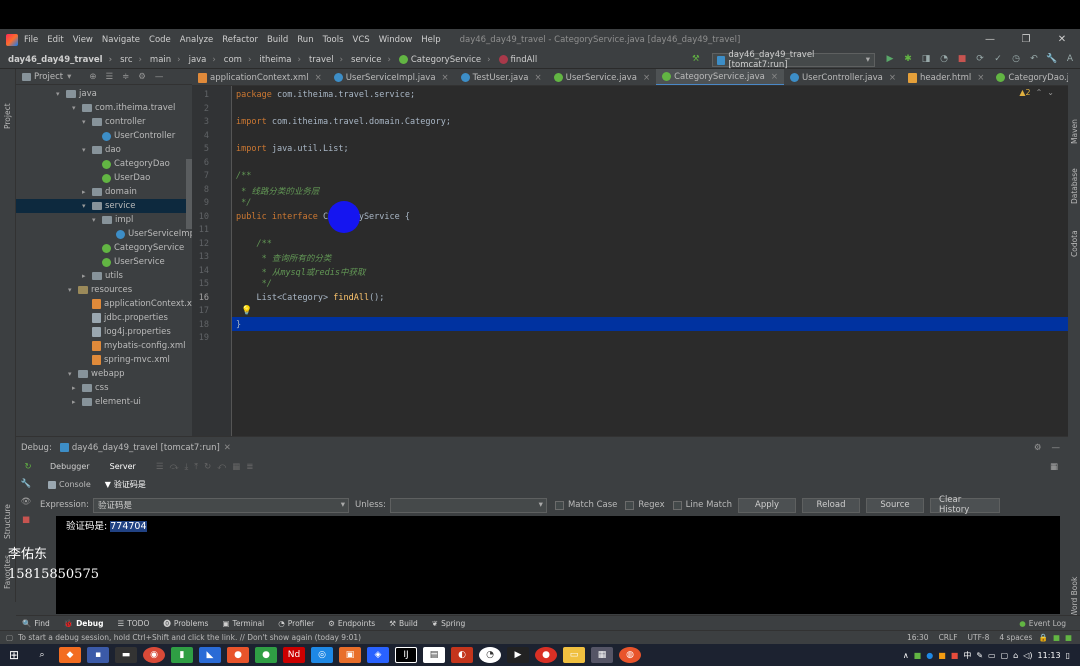 The image size is (1080, 666). What do you see at coordinates (403, 623) in the screenshot?
I see `bottom-tab-build: ⚒ Build` at bounding box center [403, 623].